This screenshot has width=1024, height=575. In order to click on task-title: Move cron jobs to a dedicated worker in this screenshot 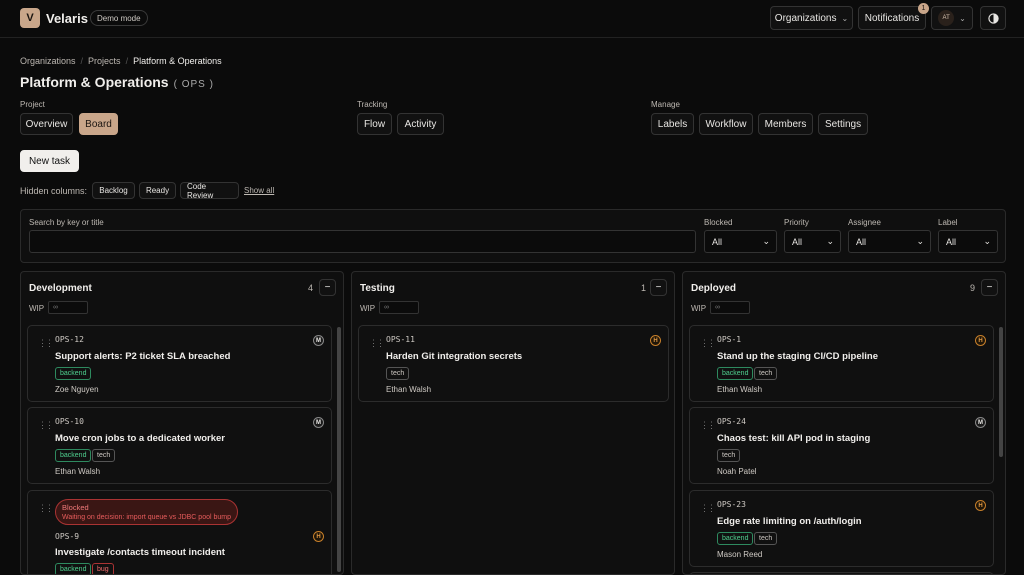, I will do `click(140, 438)`.